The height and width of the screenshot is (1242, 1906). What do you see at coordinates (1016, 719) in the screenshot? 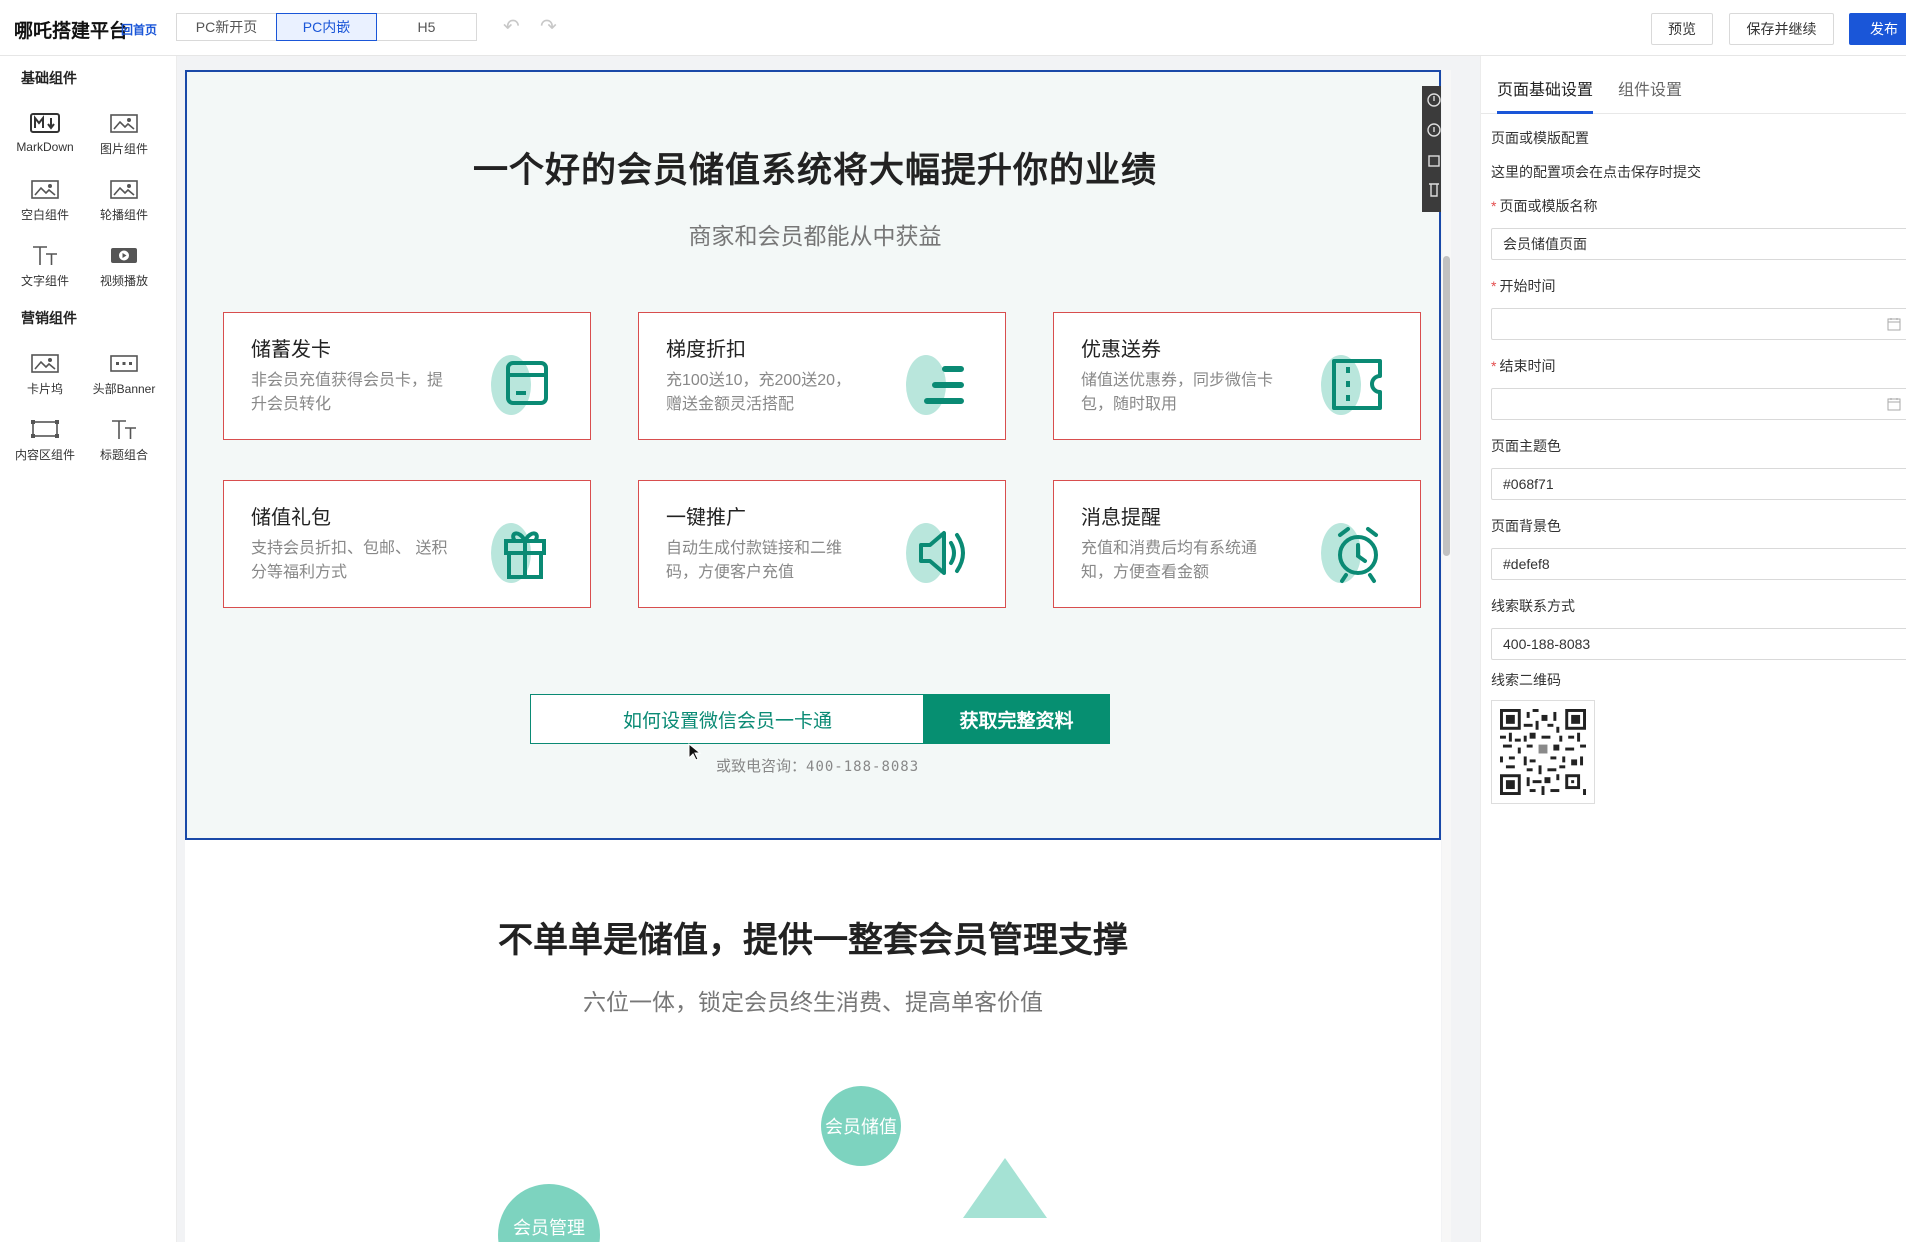
I see `get-materials-button: 获取完整资料` at bounding box center [1016, 719].